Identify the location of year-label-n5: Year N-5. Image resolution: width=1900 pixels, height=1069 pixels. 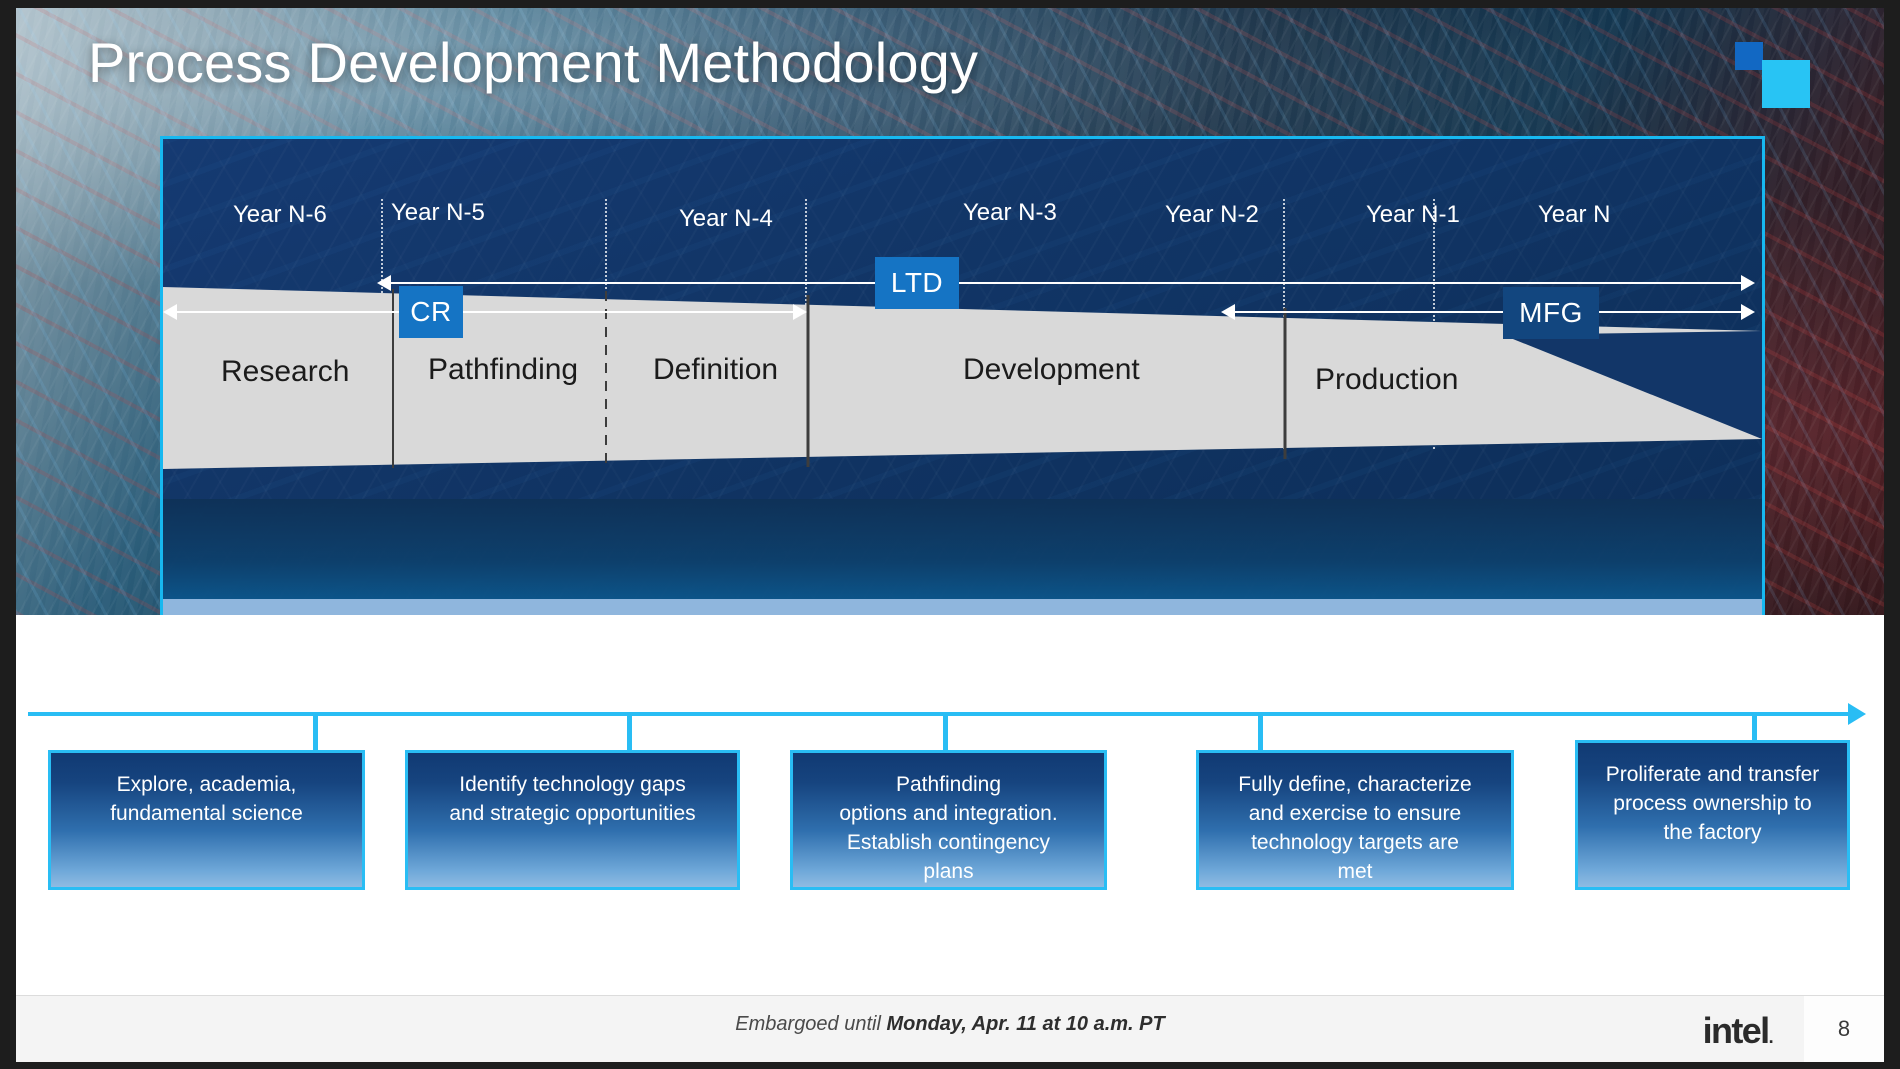
(438, 212).